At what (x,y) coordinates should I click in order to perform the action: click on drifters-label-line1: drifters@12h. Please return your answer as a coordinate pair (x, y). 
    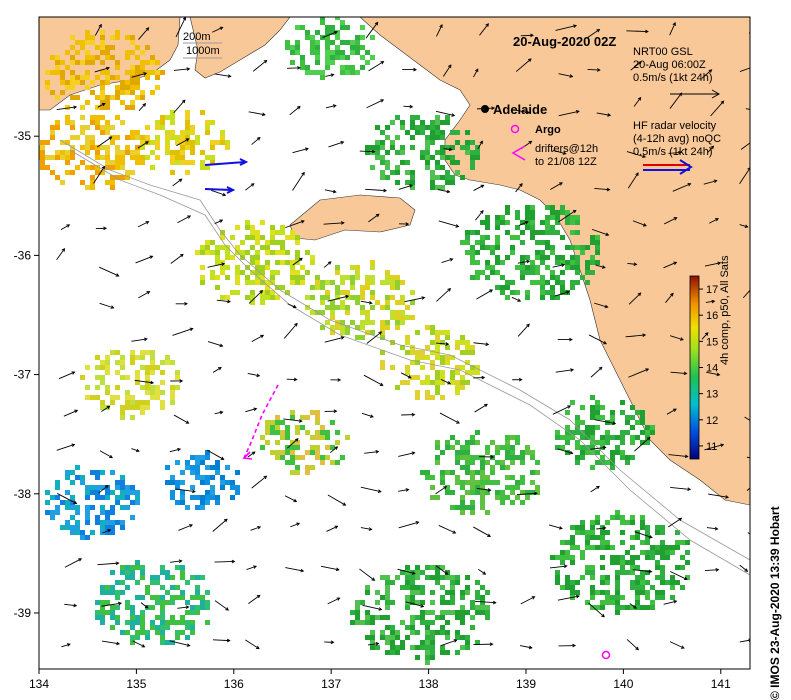
    Looking at the image, I should click on (566, 149).